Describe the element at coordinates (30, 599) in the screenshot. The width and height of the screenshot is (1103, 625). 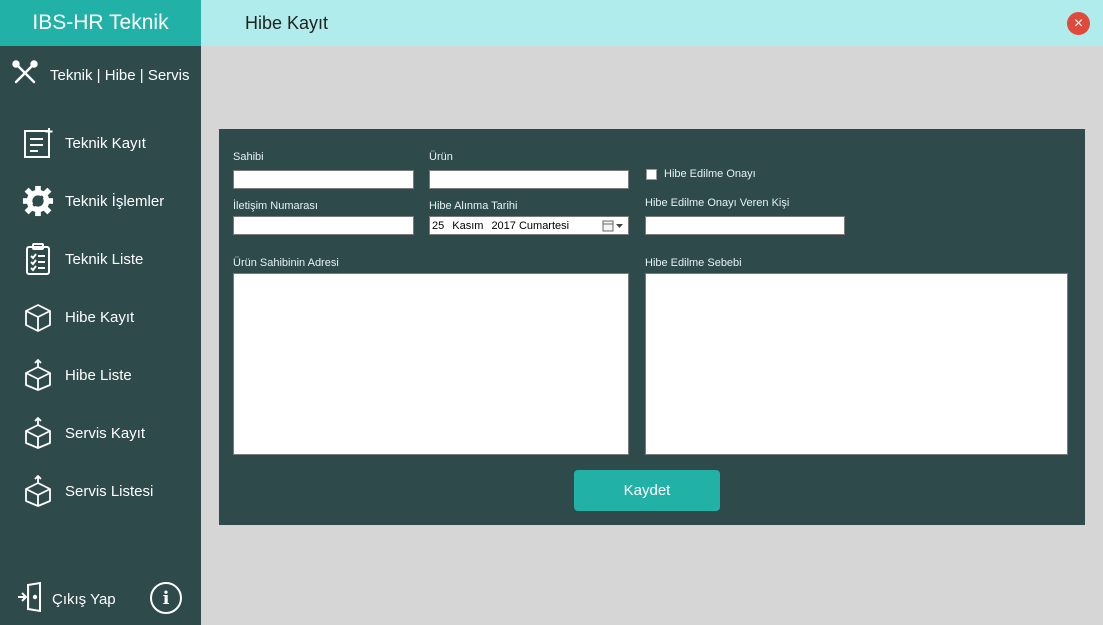
I see `exit-door-icon` at that location.